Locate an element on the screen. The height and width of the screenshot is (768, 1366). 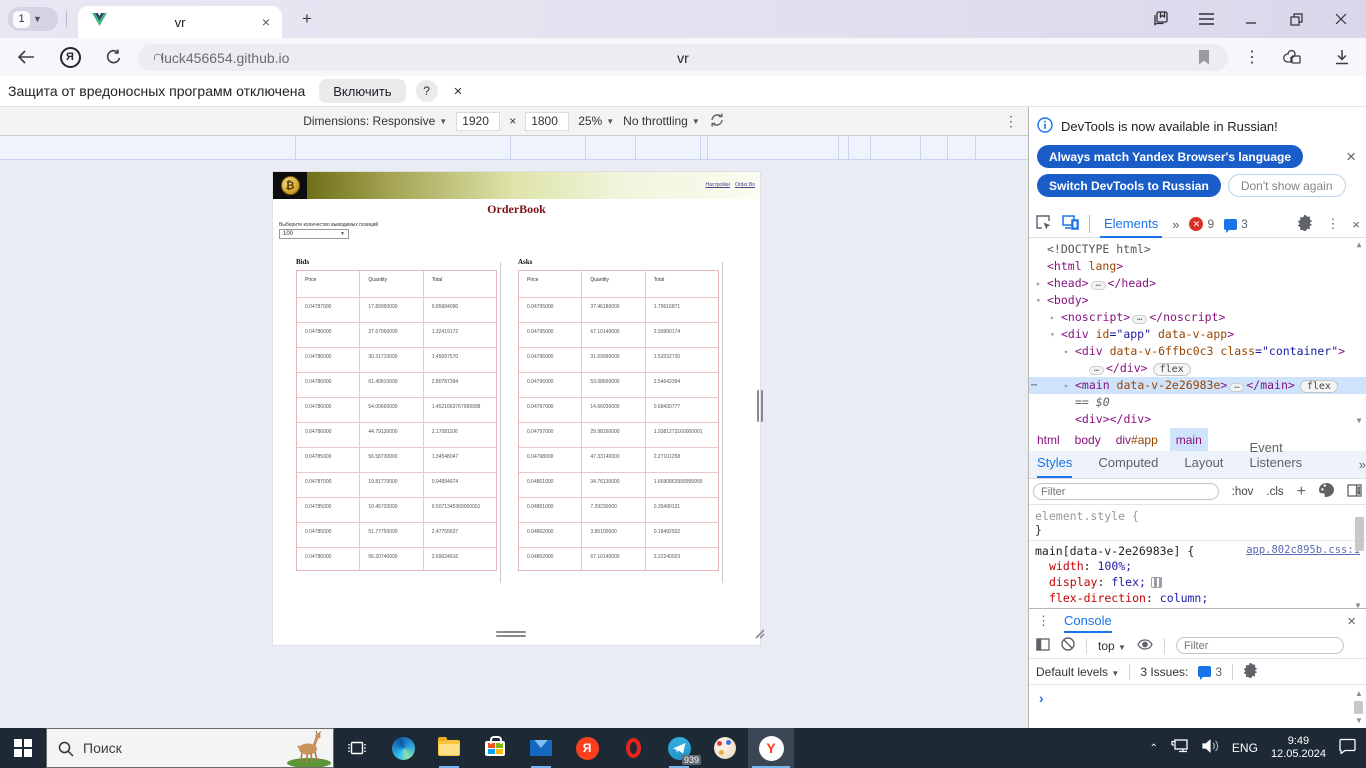
dom-tree-node: <div></div> is located at coordinates (1197, 419).